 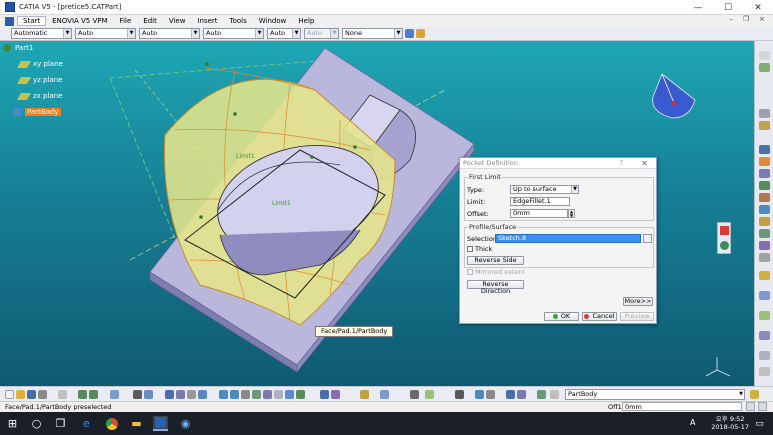 I want to click on power-input-icon, so click(x=750, y=406).